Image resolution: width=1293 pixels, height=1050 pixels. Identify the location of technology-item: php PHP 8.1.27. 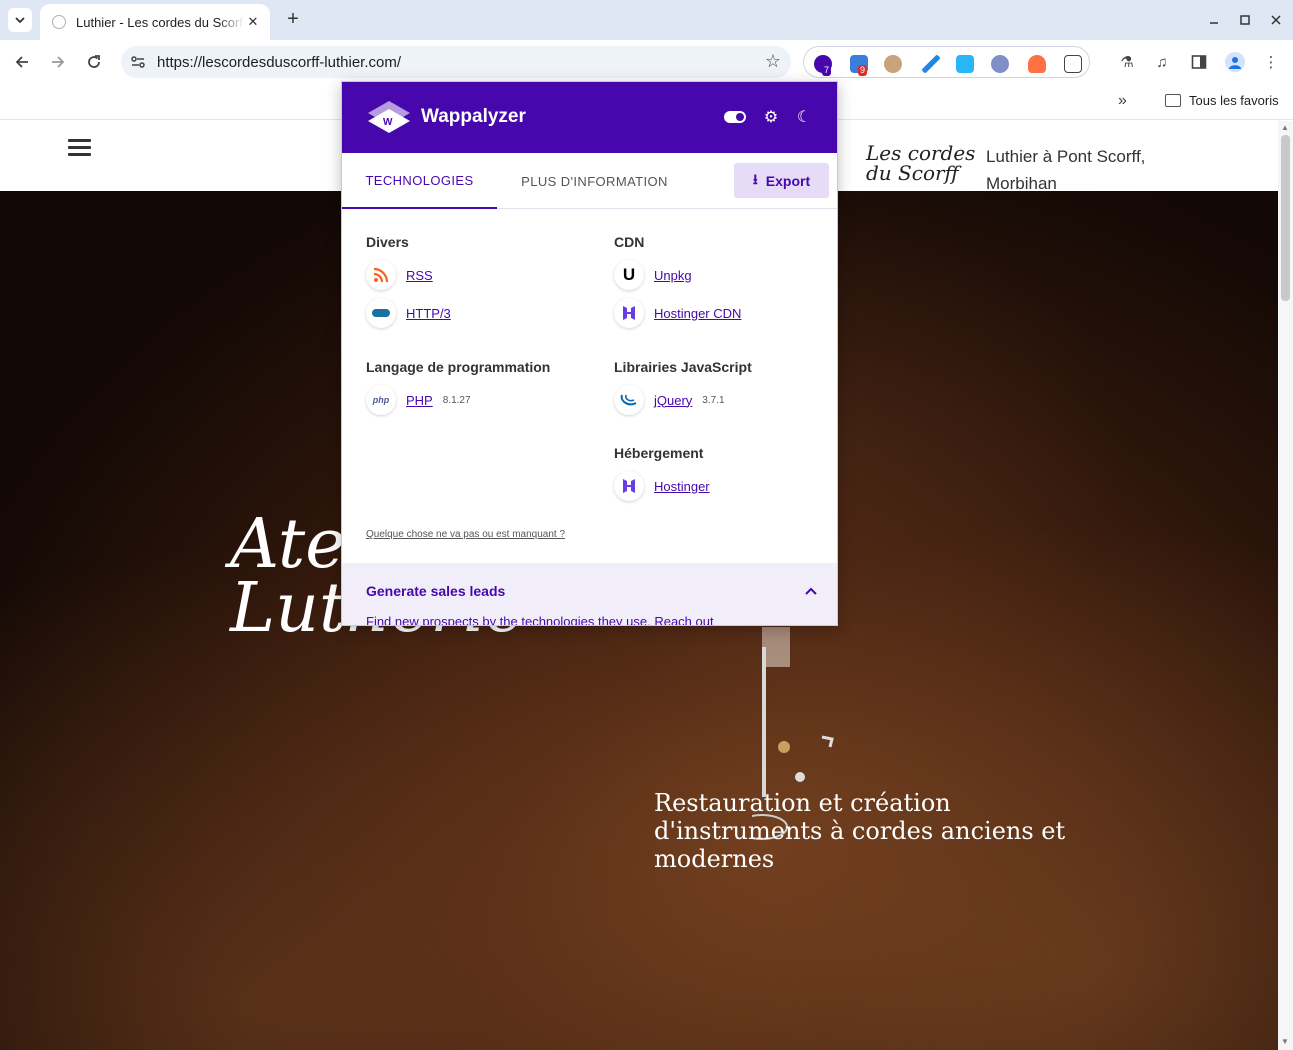
(418, 400).